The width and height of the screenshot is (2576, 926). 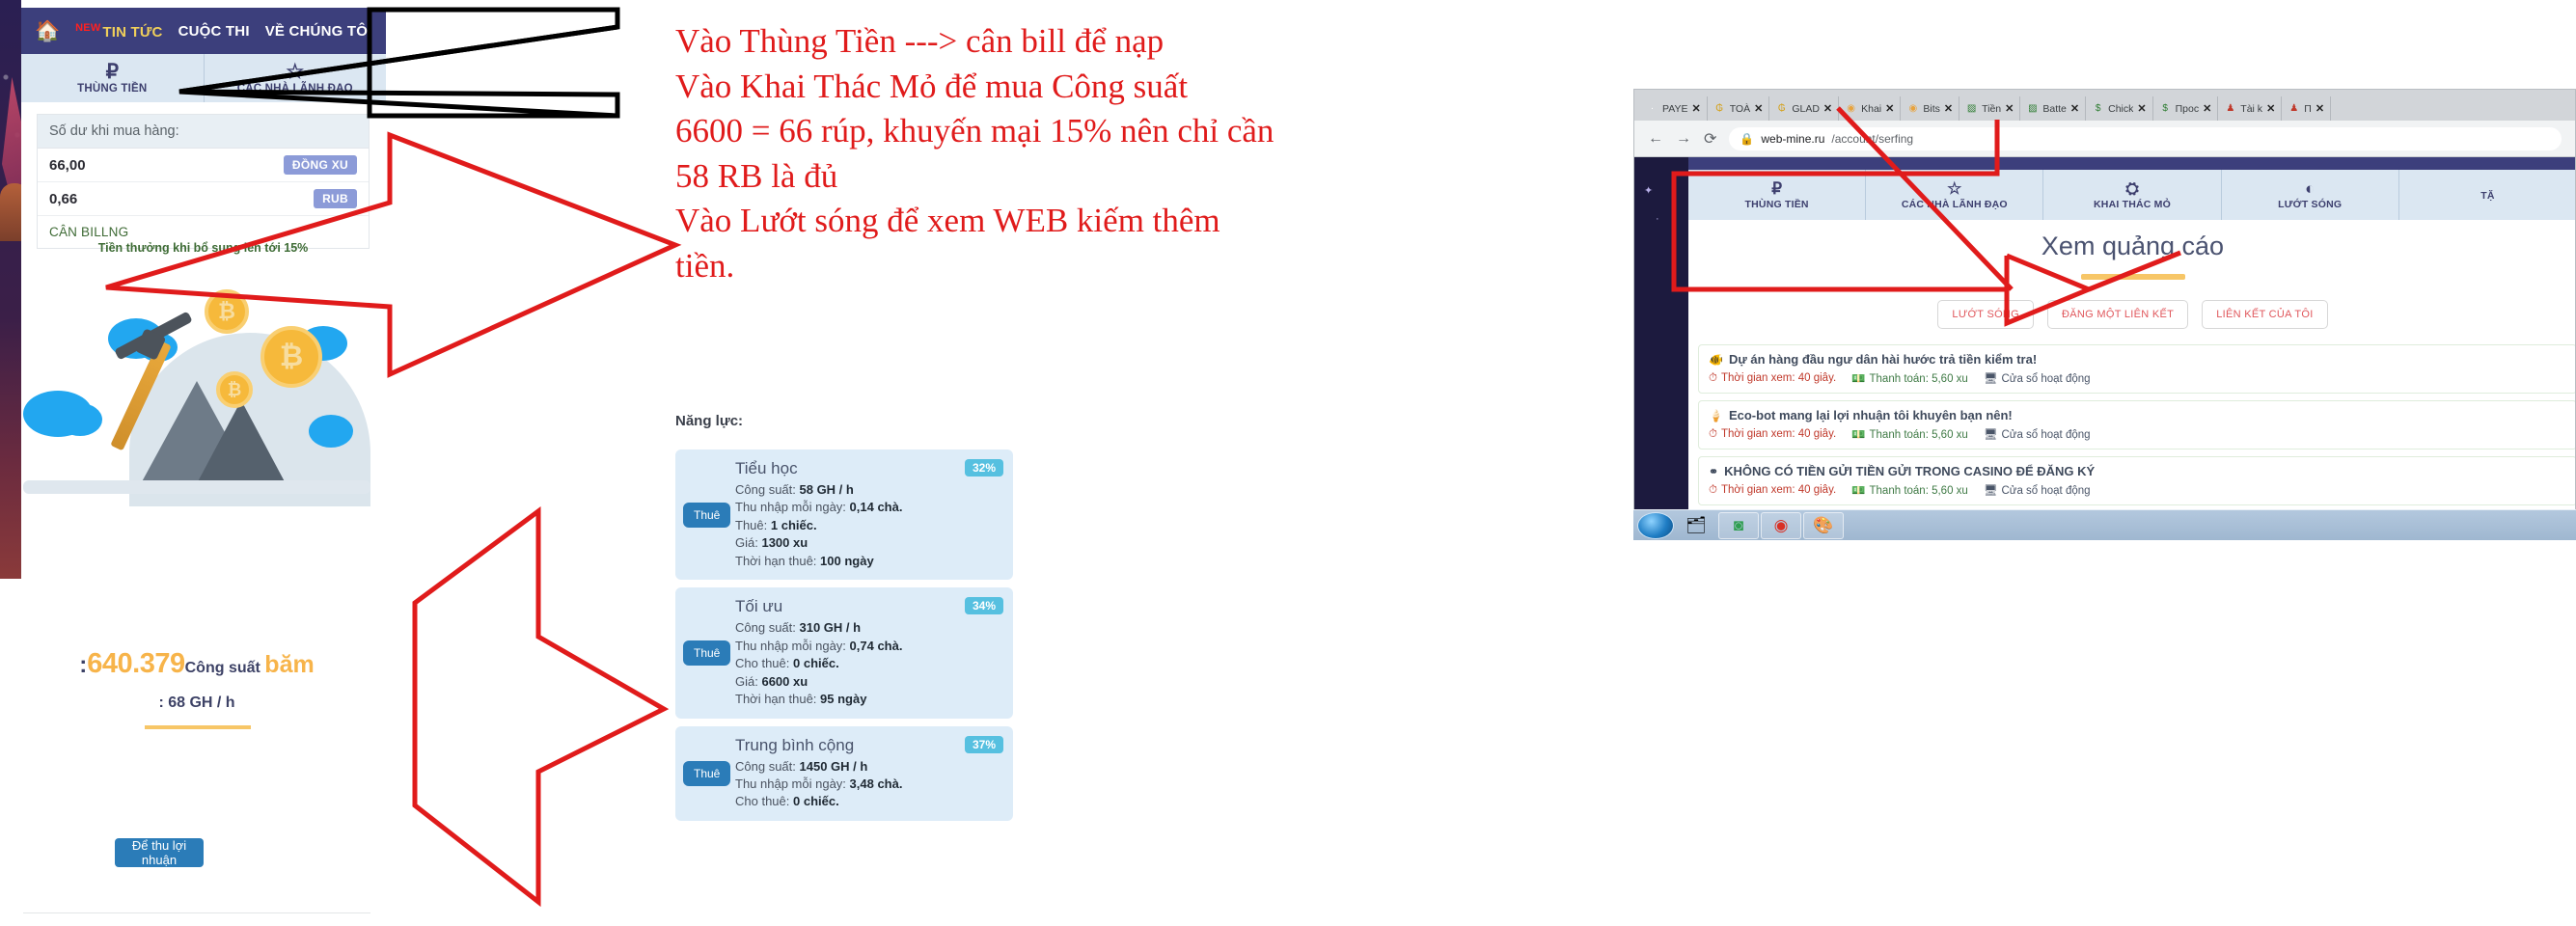 What do you see at coordinates (159, 853) in the screenshot?
I see `collect-profit-button: Để thu lợi nhuận` at bounding box center [159, 853].